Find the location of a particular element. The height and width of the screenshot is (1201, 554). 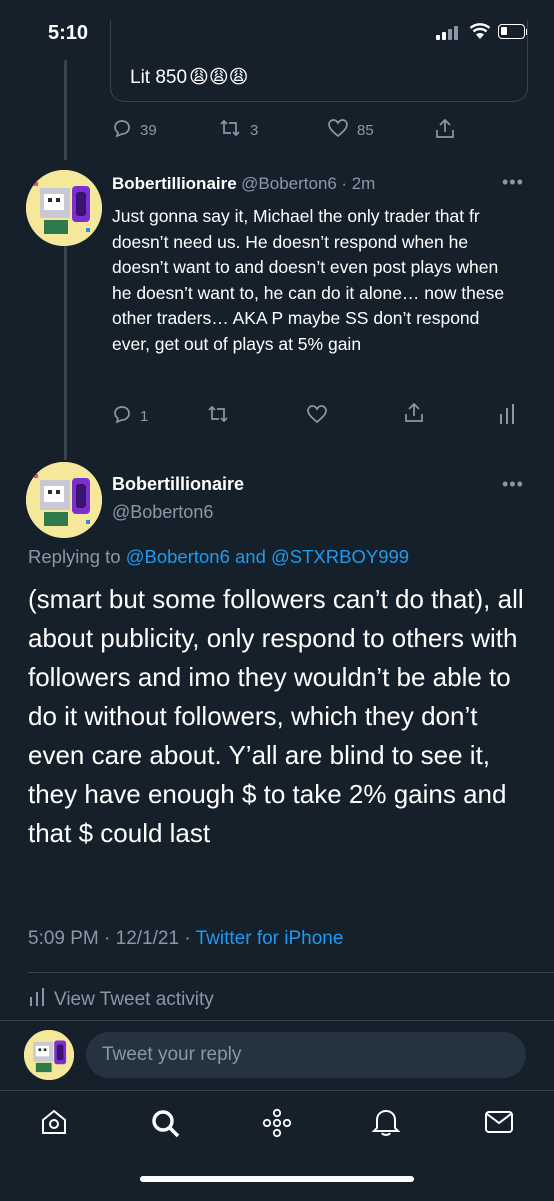

home-indicator is located at coordinates (277, 1179).